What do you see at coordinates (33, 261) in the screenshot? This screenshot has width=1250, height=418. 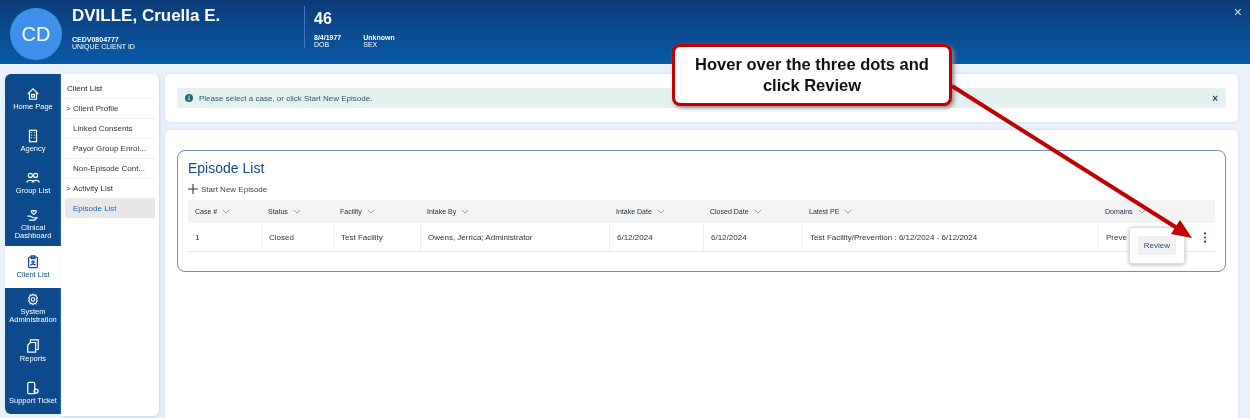 I see `clipboard-icon` at bounding box center [33, 261].